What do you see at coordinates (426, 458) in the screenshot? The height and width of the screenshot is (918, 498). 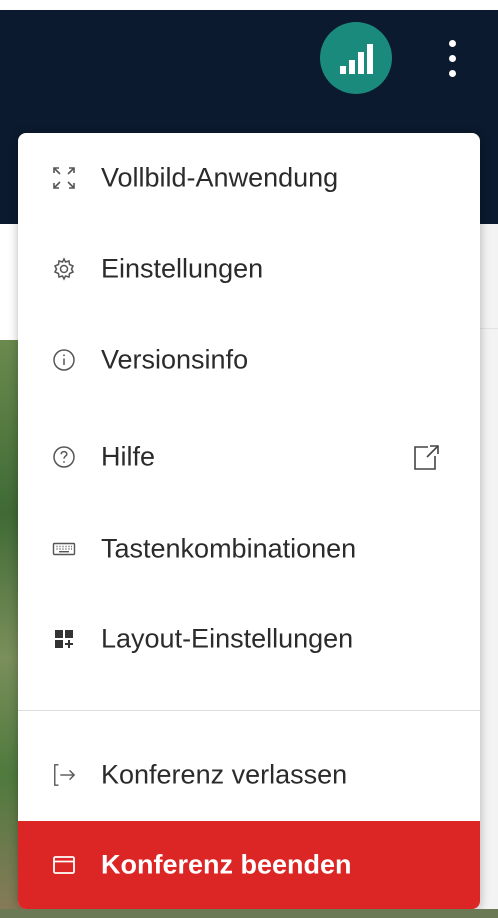 I see `external-link-icon` at bounding box center [426, 458].